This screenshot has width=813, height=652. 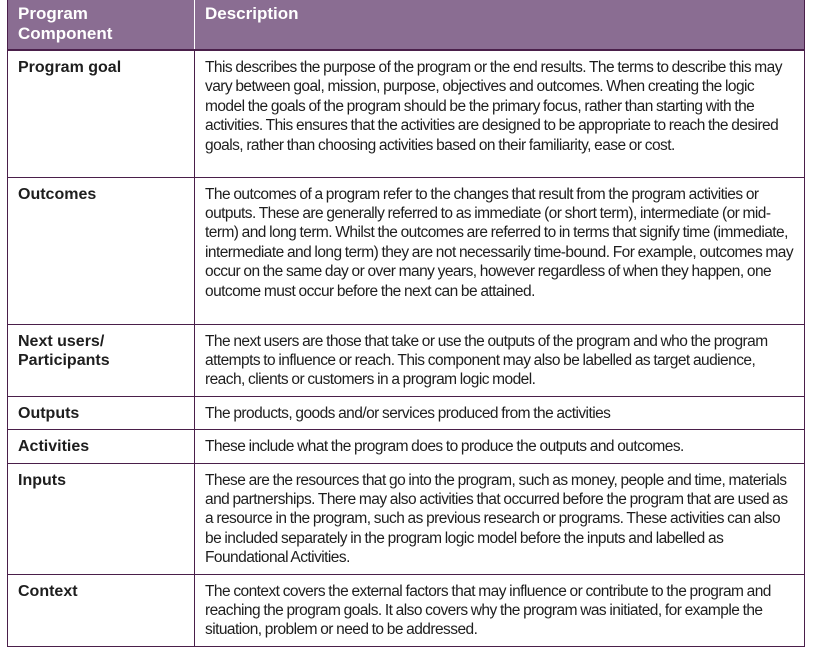 What do you see at coordinates (61, 341) in the screenshot?
I see `component-line-1: Next users/` at bounding box center [61, 341].